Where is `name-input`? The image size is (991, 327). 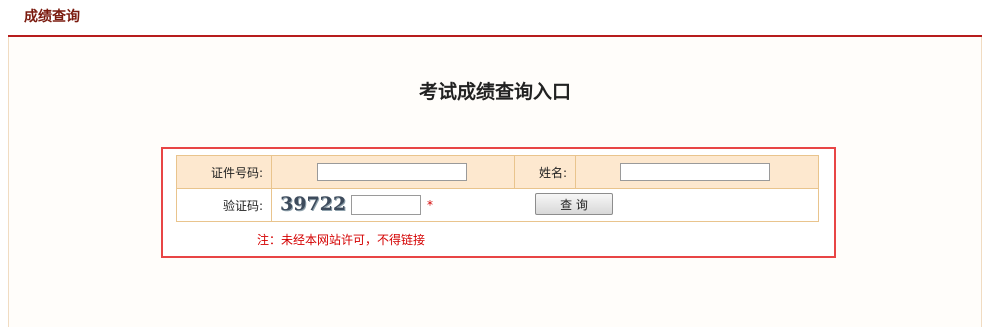 name-input is located at coordinates (695, 172).